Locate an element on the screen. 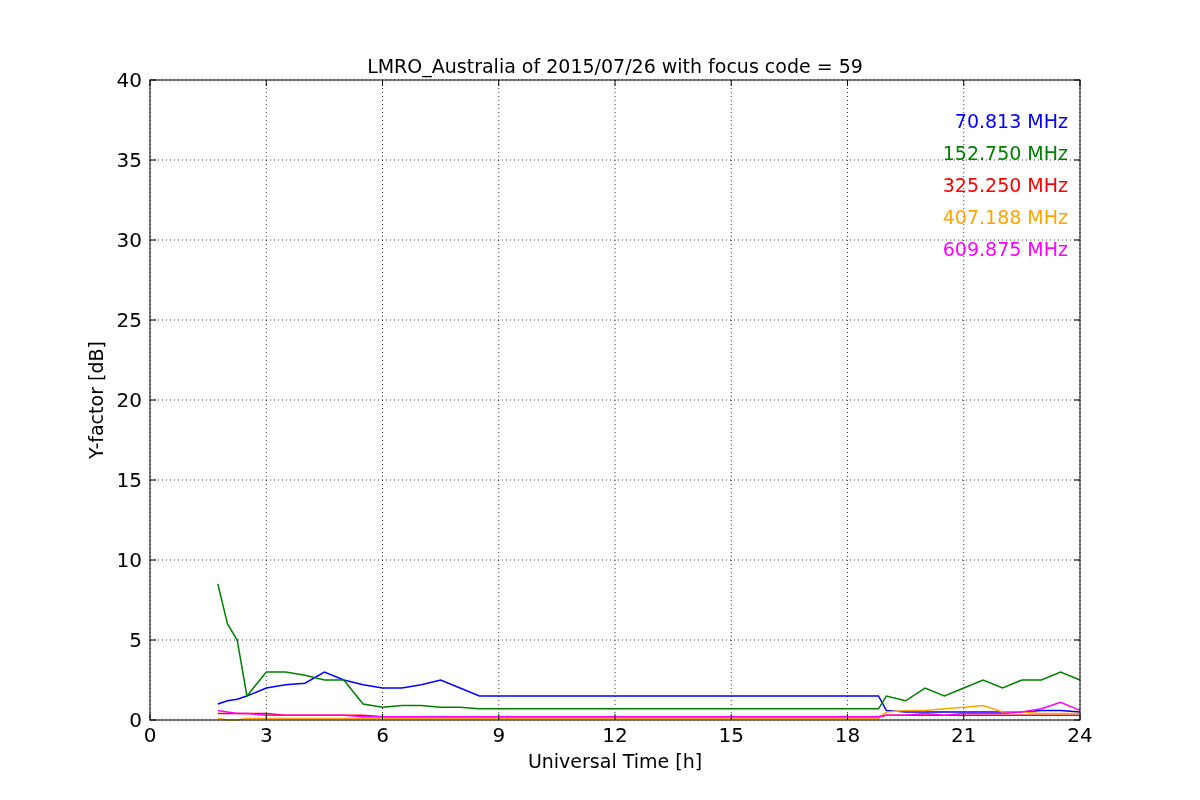 This screenshot has width=1200, height=800. legend-label: 70.813 MHz is located at coordinates (1011, 121).